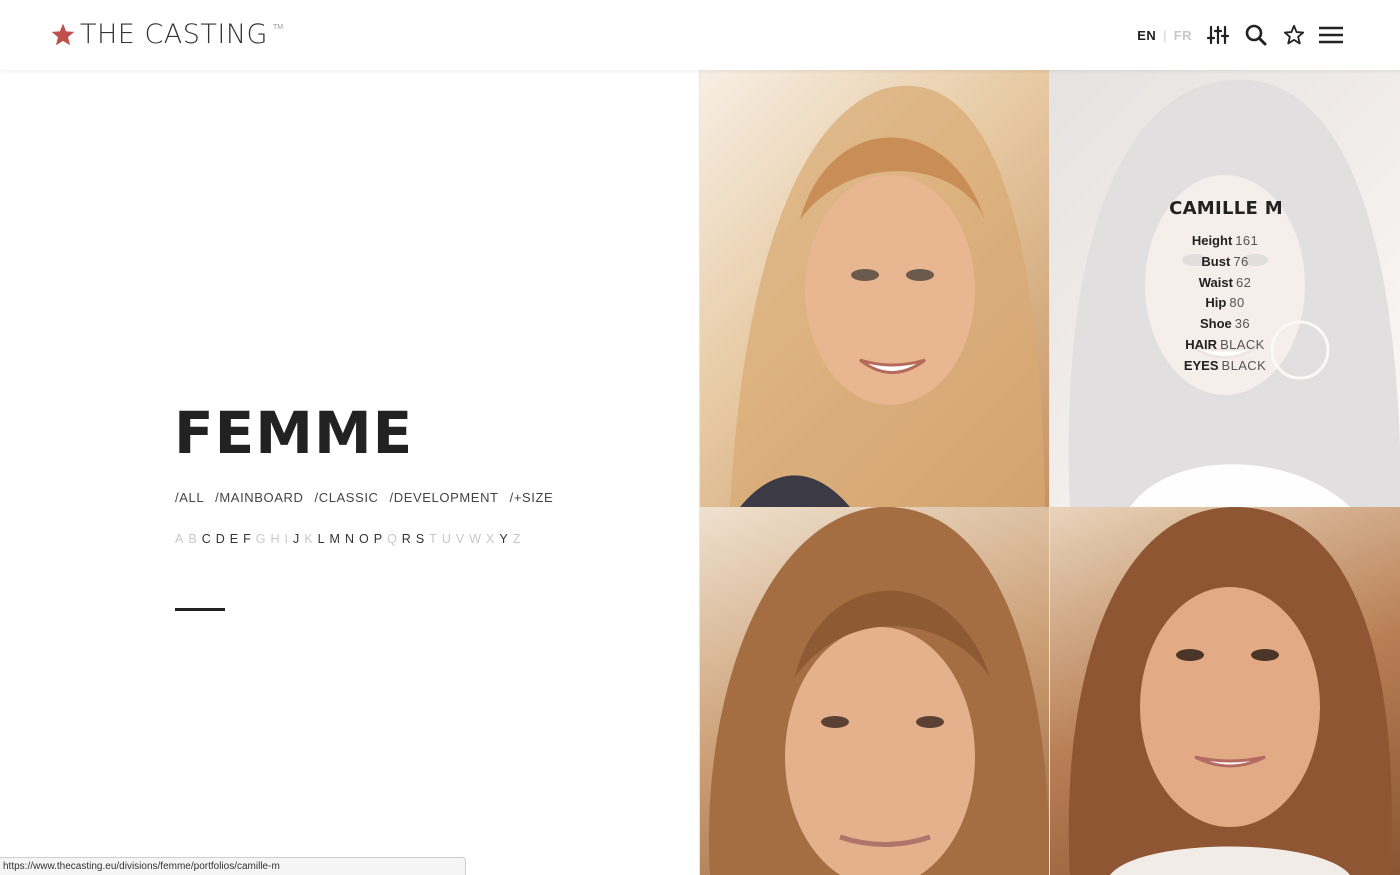 This screenshot has width=1400, height=875. I want to click on alphabet-letter-f: F, so click(247, 539).